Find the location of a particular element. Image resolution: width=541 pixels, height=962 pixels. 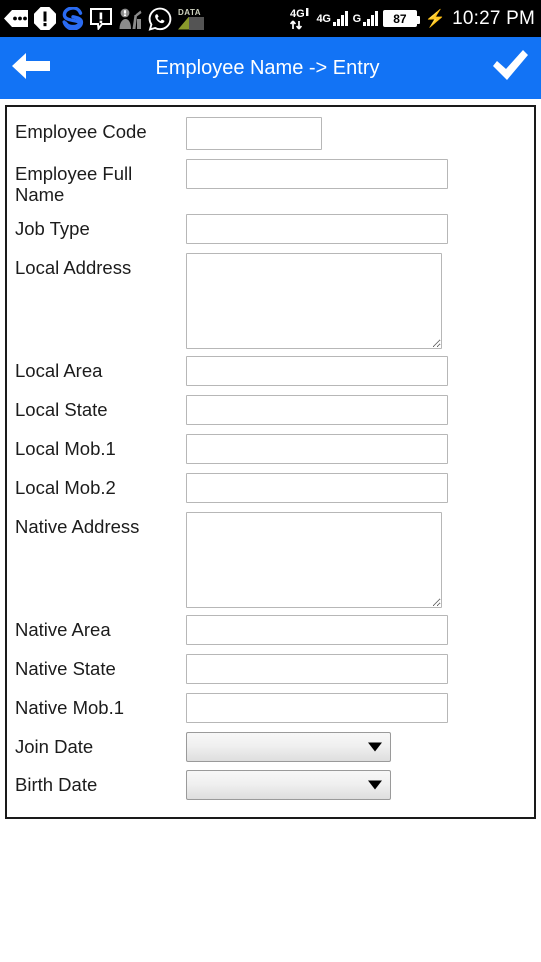

label-local-address: Local Address is located at coordinates (73, 267).